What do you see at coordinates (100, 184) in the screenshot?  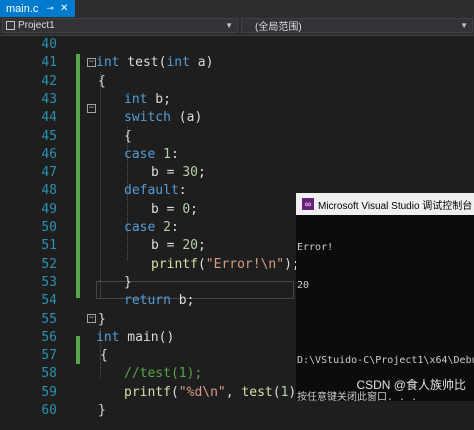 I see `indent-guide` at bounding box center [100, 184].